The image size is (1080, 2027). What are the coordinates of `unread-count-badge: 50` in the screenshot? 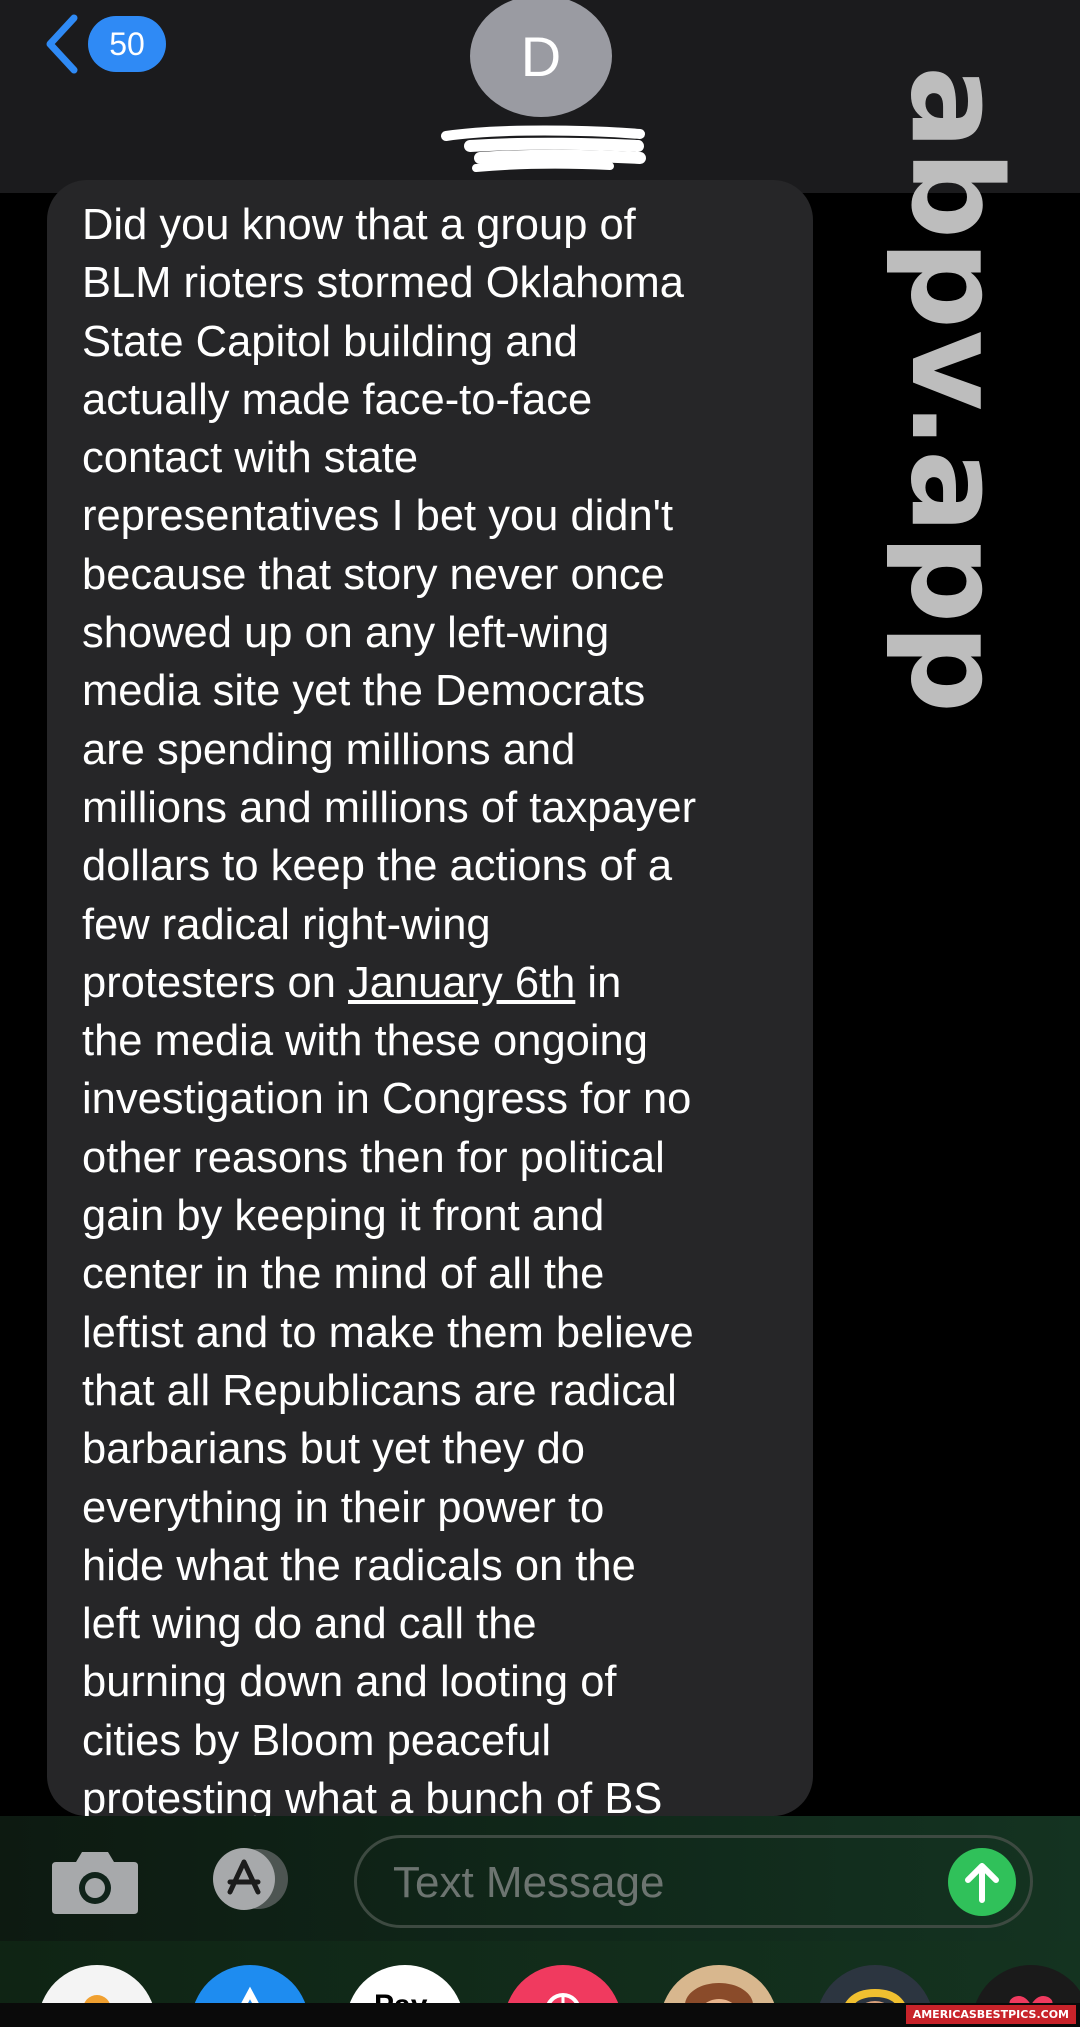 It's located at (127, 44).